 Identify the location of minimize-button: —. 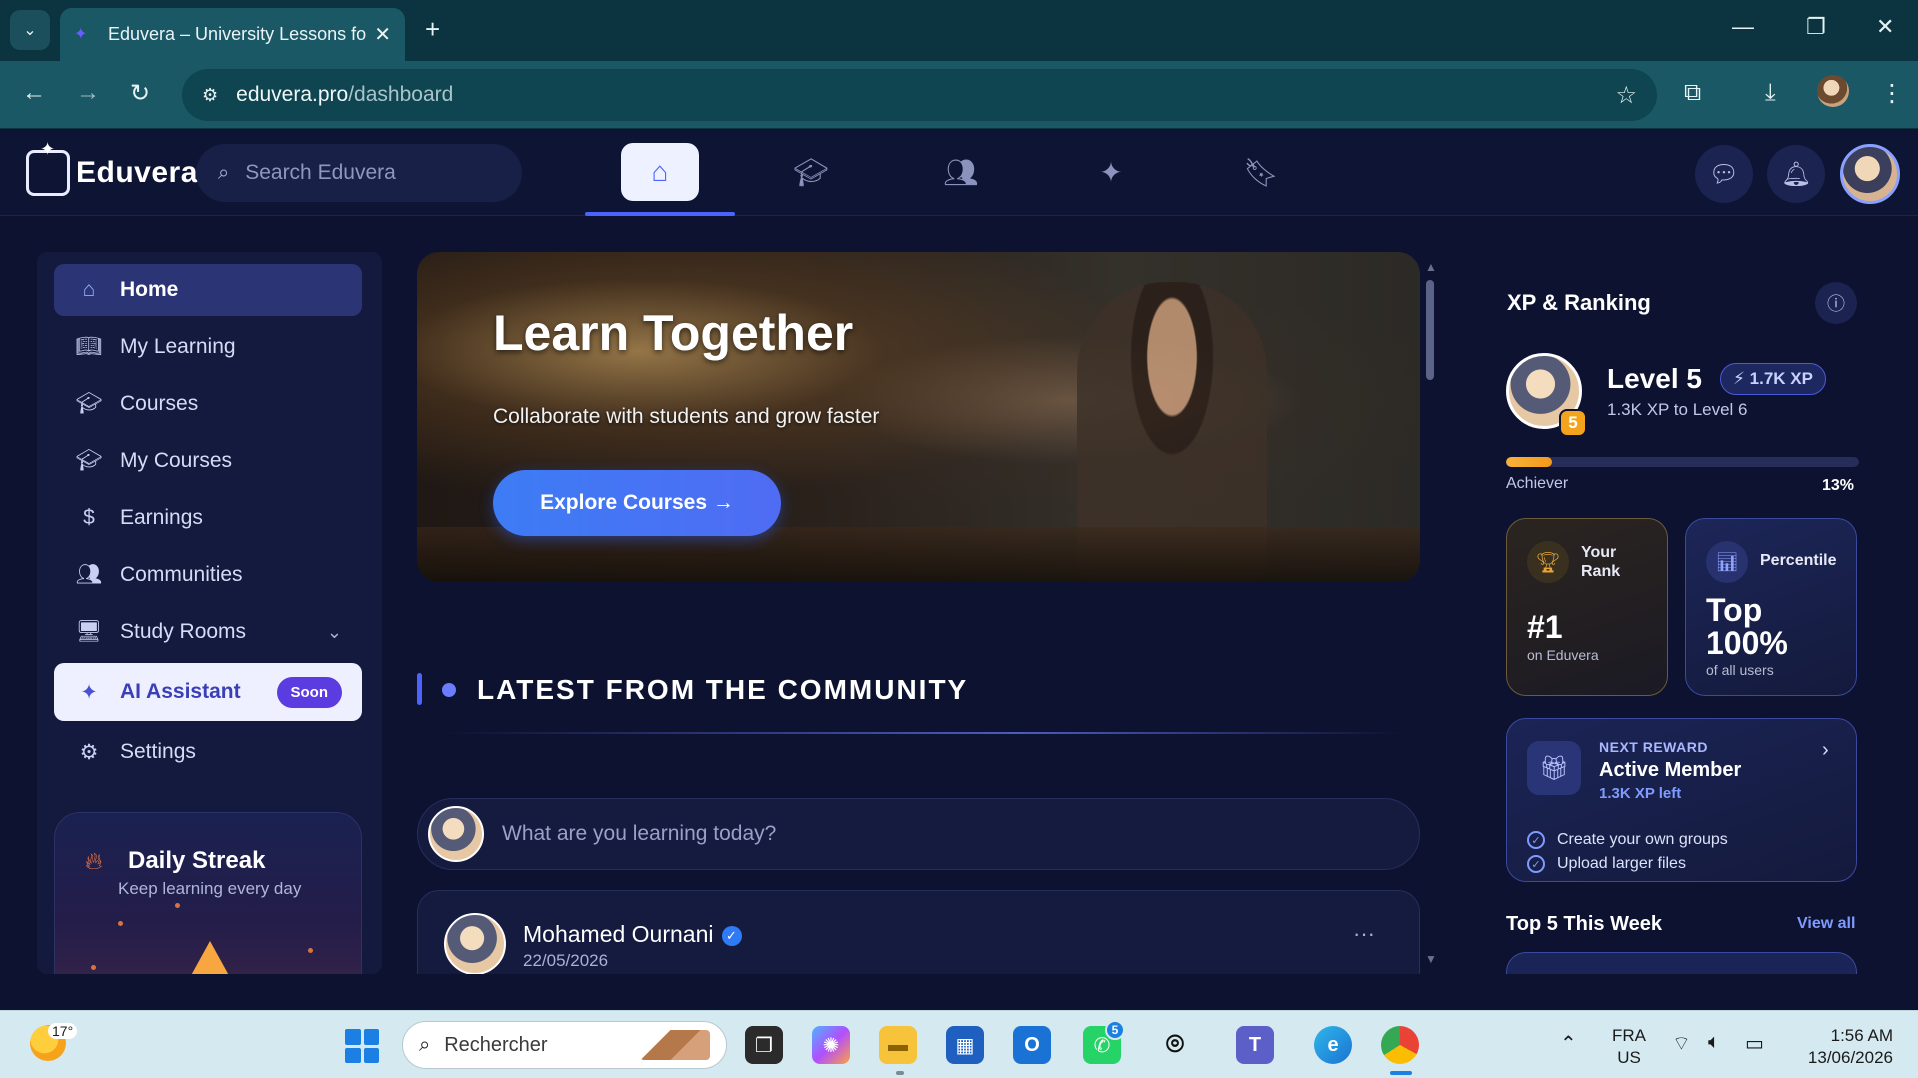
(1743, 27).